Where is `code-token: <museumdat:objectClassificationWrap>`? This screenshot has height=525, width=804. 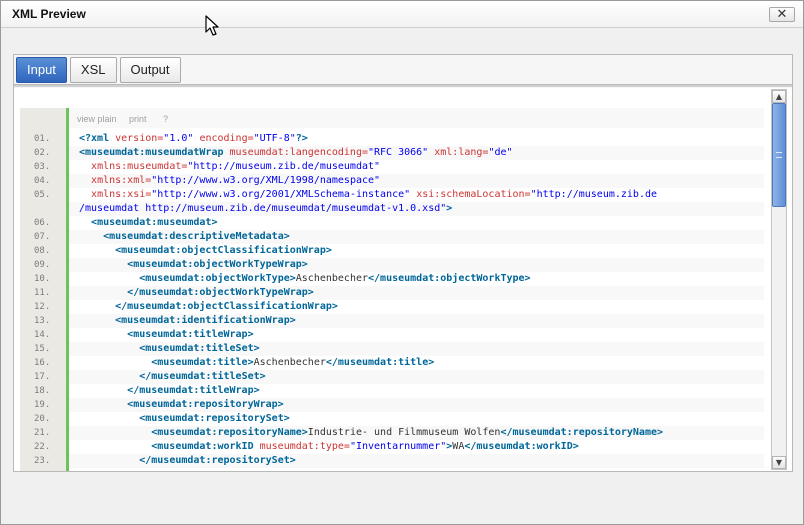
code-token: <museumdat:objectClassificationWrap> is located at coordinates (223, 250).